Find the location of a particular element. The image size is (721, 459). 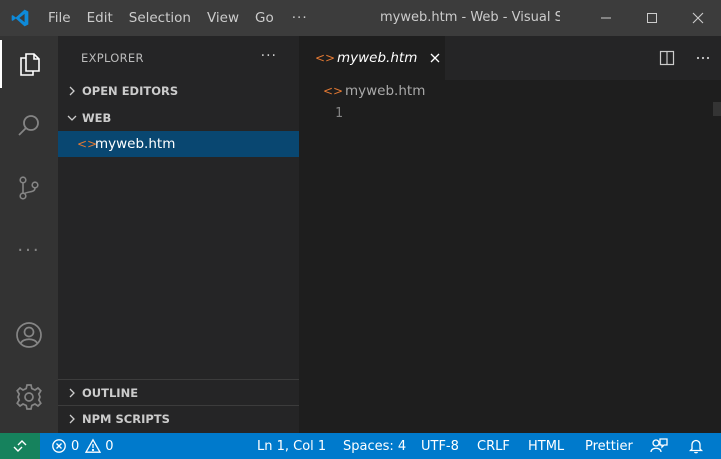

split-editor-icon is located at coordinates (667, 58).